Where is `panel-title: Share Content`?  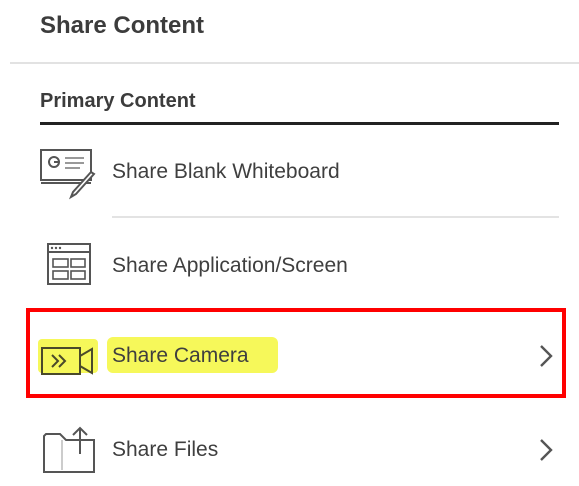 panel-title: Share Content is located at coordinates (122, 25).